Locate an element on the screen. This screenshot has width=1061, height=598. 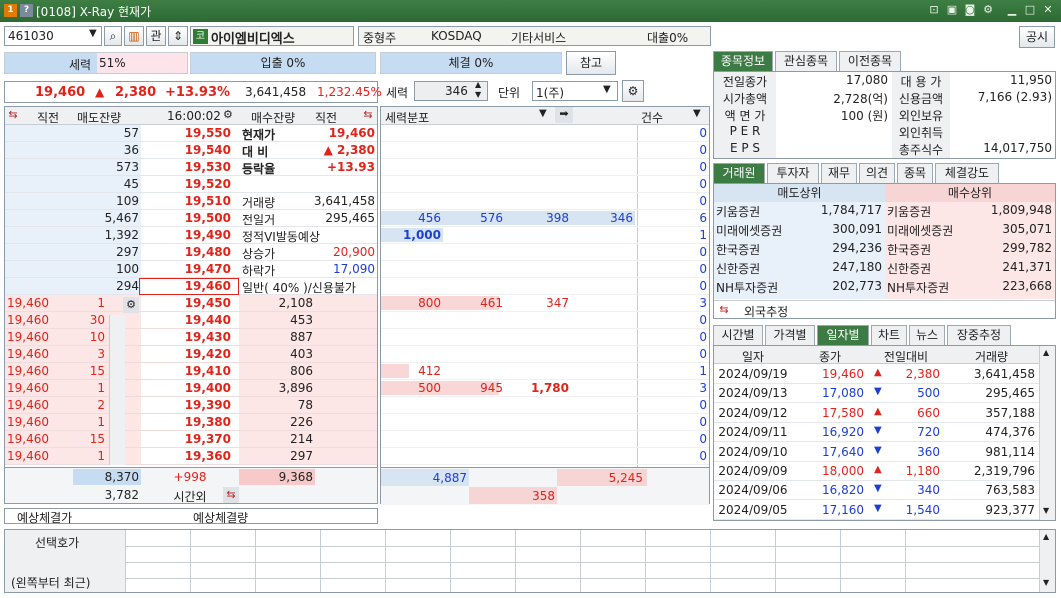
bid-price: 19,370 is located at coordinates (186, 439).